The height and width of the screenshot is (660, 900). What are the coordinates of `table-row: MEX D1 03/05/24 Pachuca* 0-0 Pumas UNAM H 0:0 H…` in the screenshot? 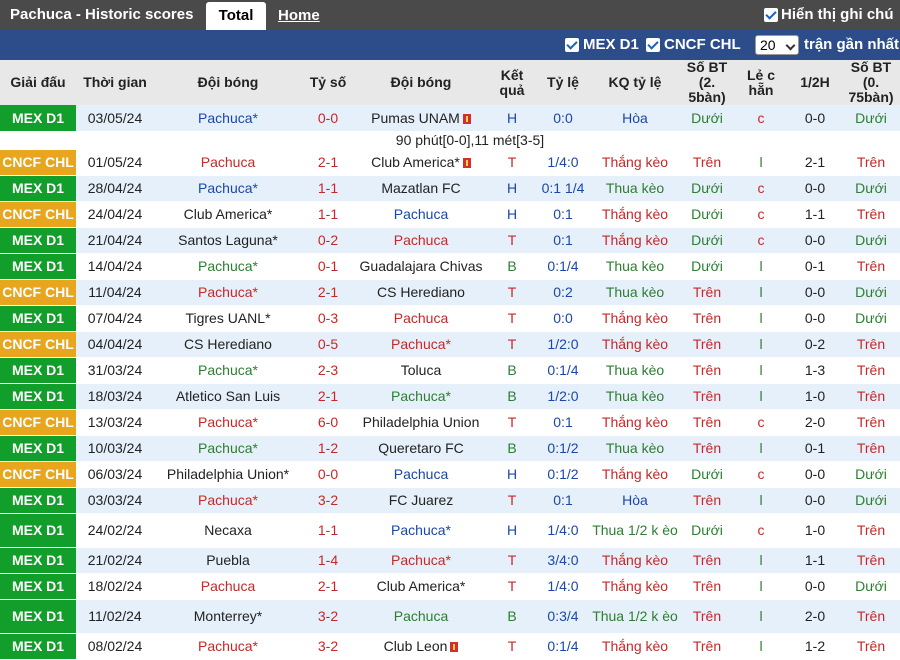 It's located at (450, 118).